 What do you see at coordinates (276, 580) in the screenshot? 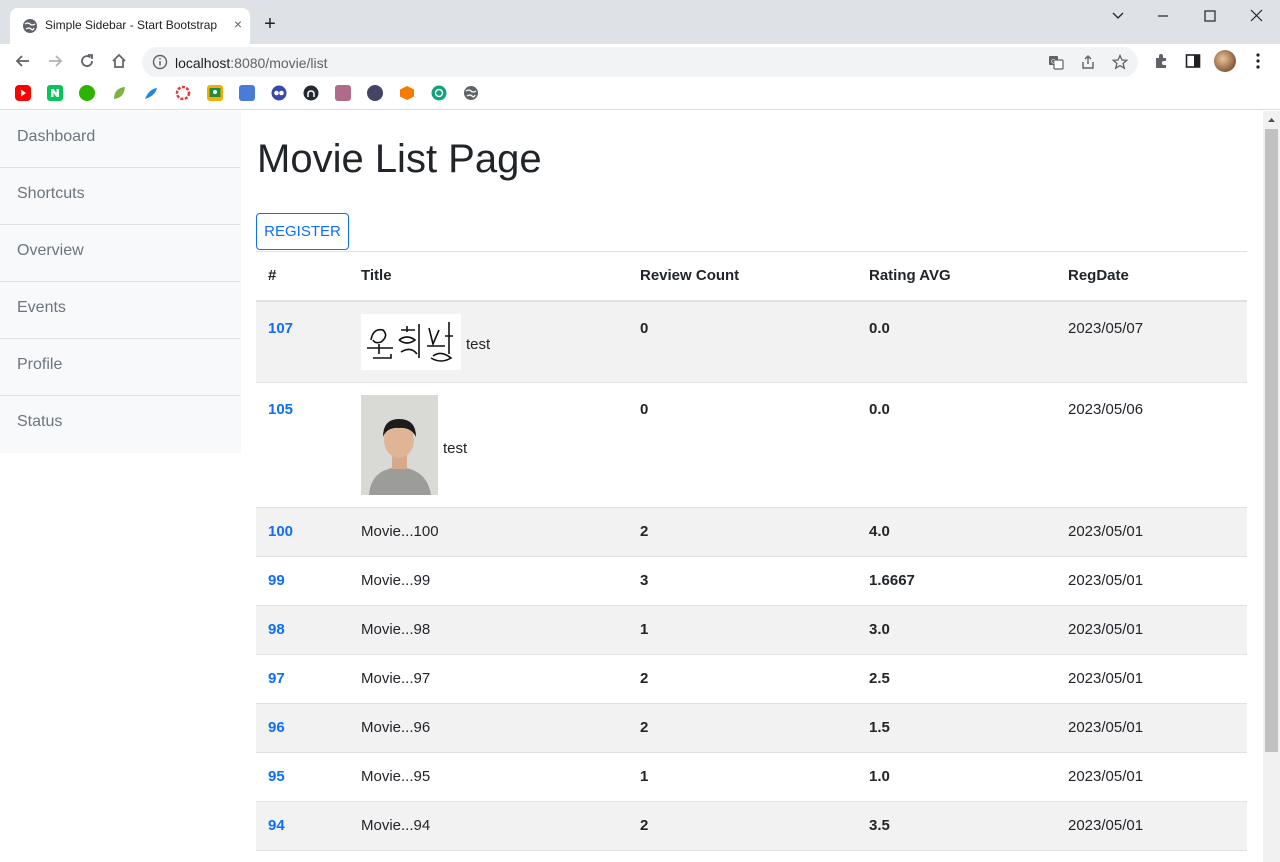
I see `movie-number-link: 99` at bounding box center [276, 580].